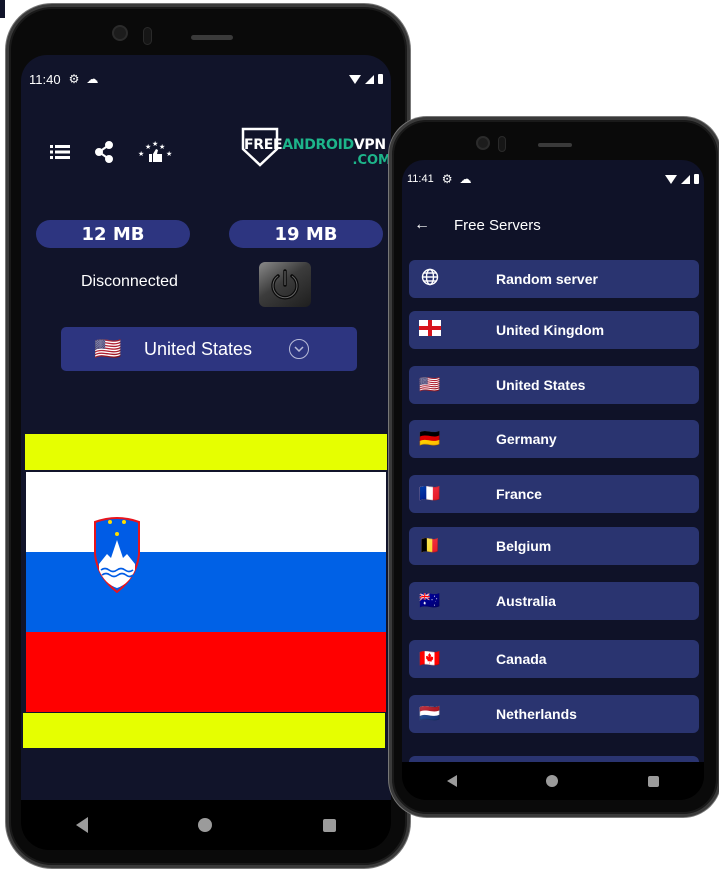 This screenshot has height=870, width=719. Describe the element at coordinates (113, 234) in the screenshot. I see `download-stat: 12 MB` at that location.